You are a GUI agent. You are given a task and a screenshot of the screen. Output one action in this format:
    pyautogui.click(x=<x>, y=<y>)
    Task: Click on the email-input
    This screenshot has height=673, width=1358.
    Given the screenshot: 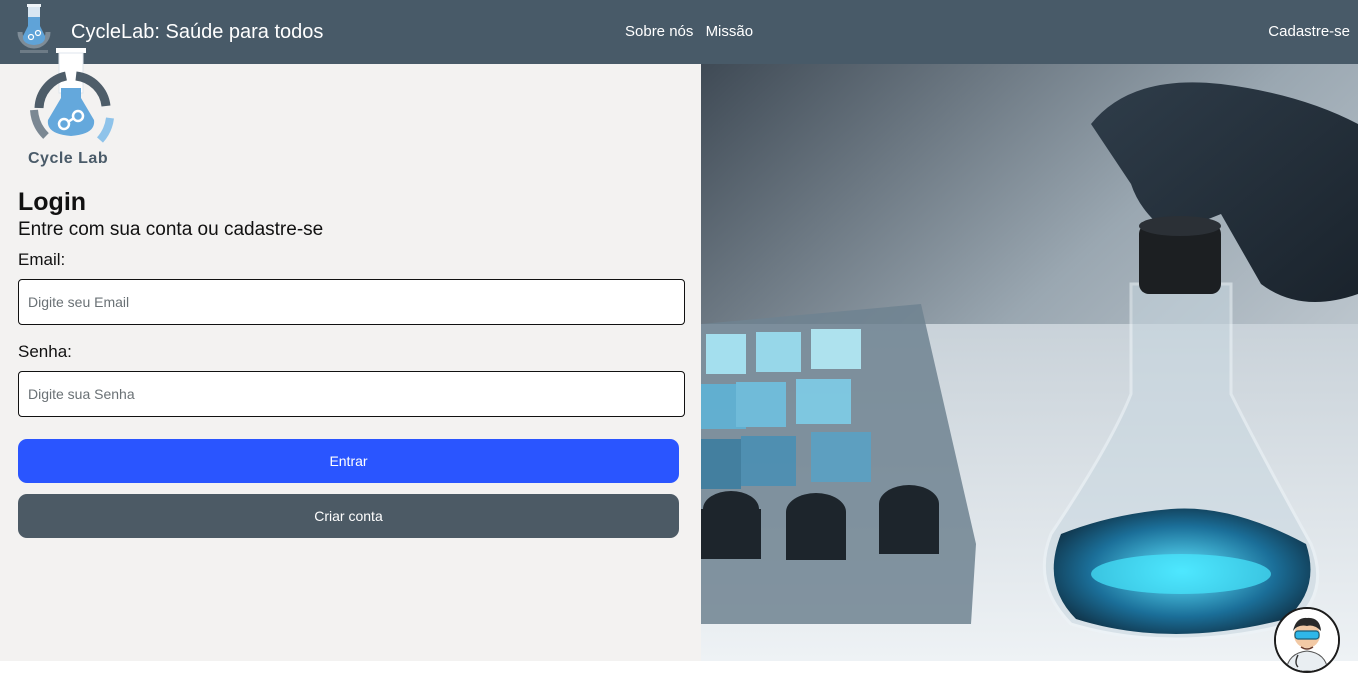 What is the action you would take?
    pyautogui.click(x=351, y=302)
    